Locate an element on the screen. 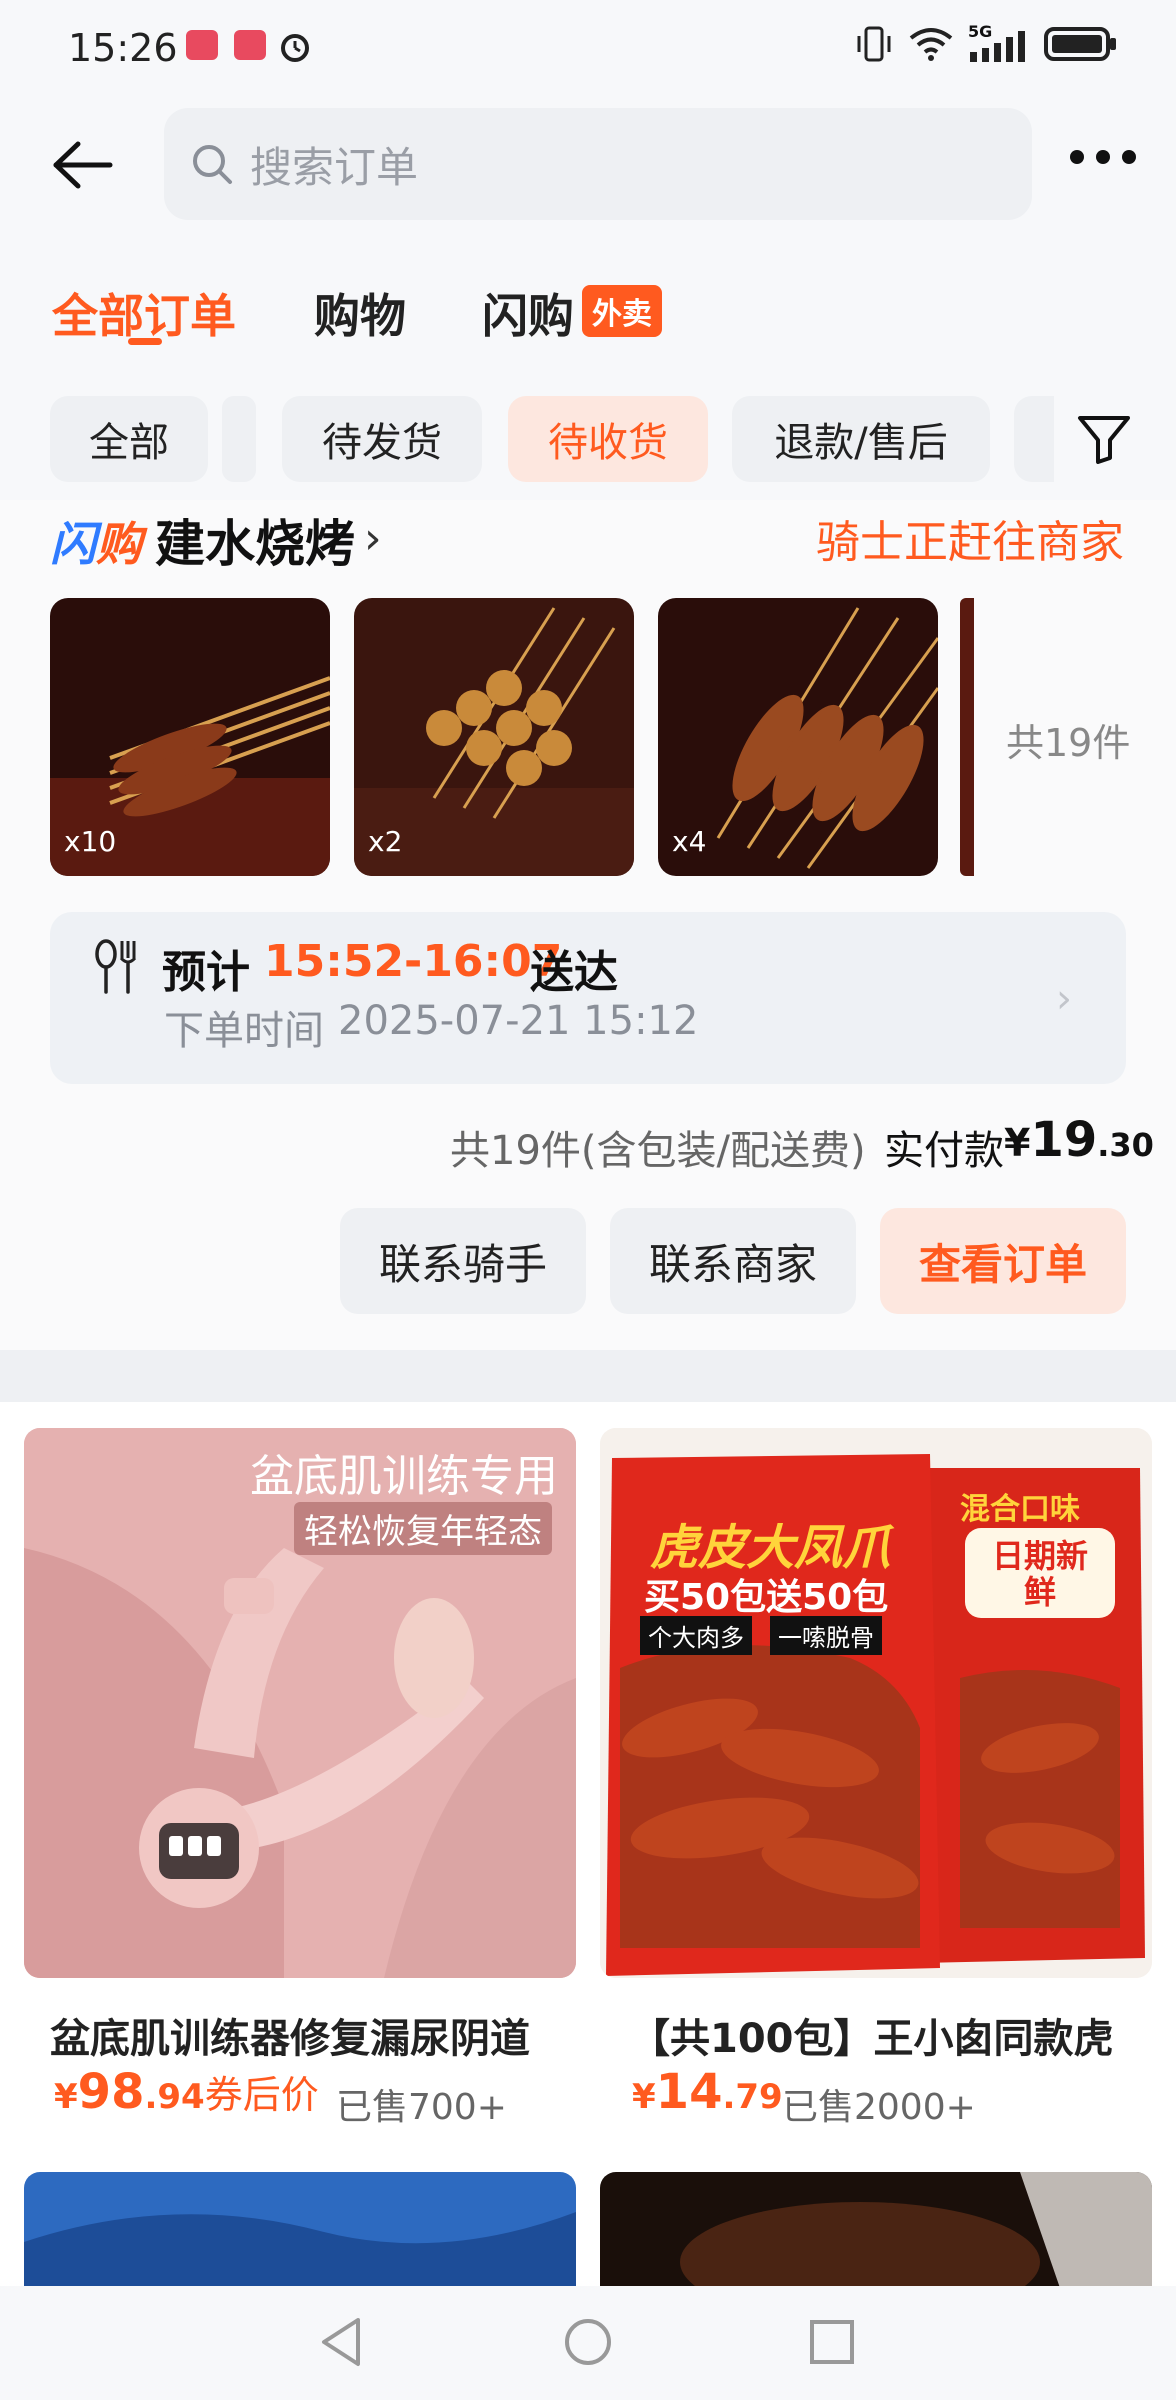  back-arrow-icon is located at coordinates (83, 165).